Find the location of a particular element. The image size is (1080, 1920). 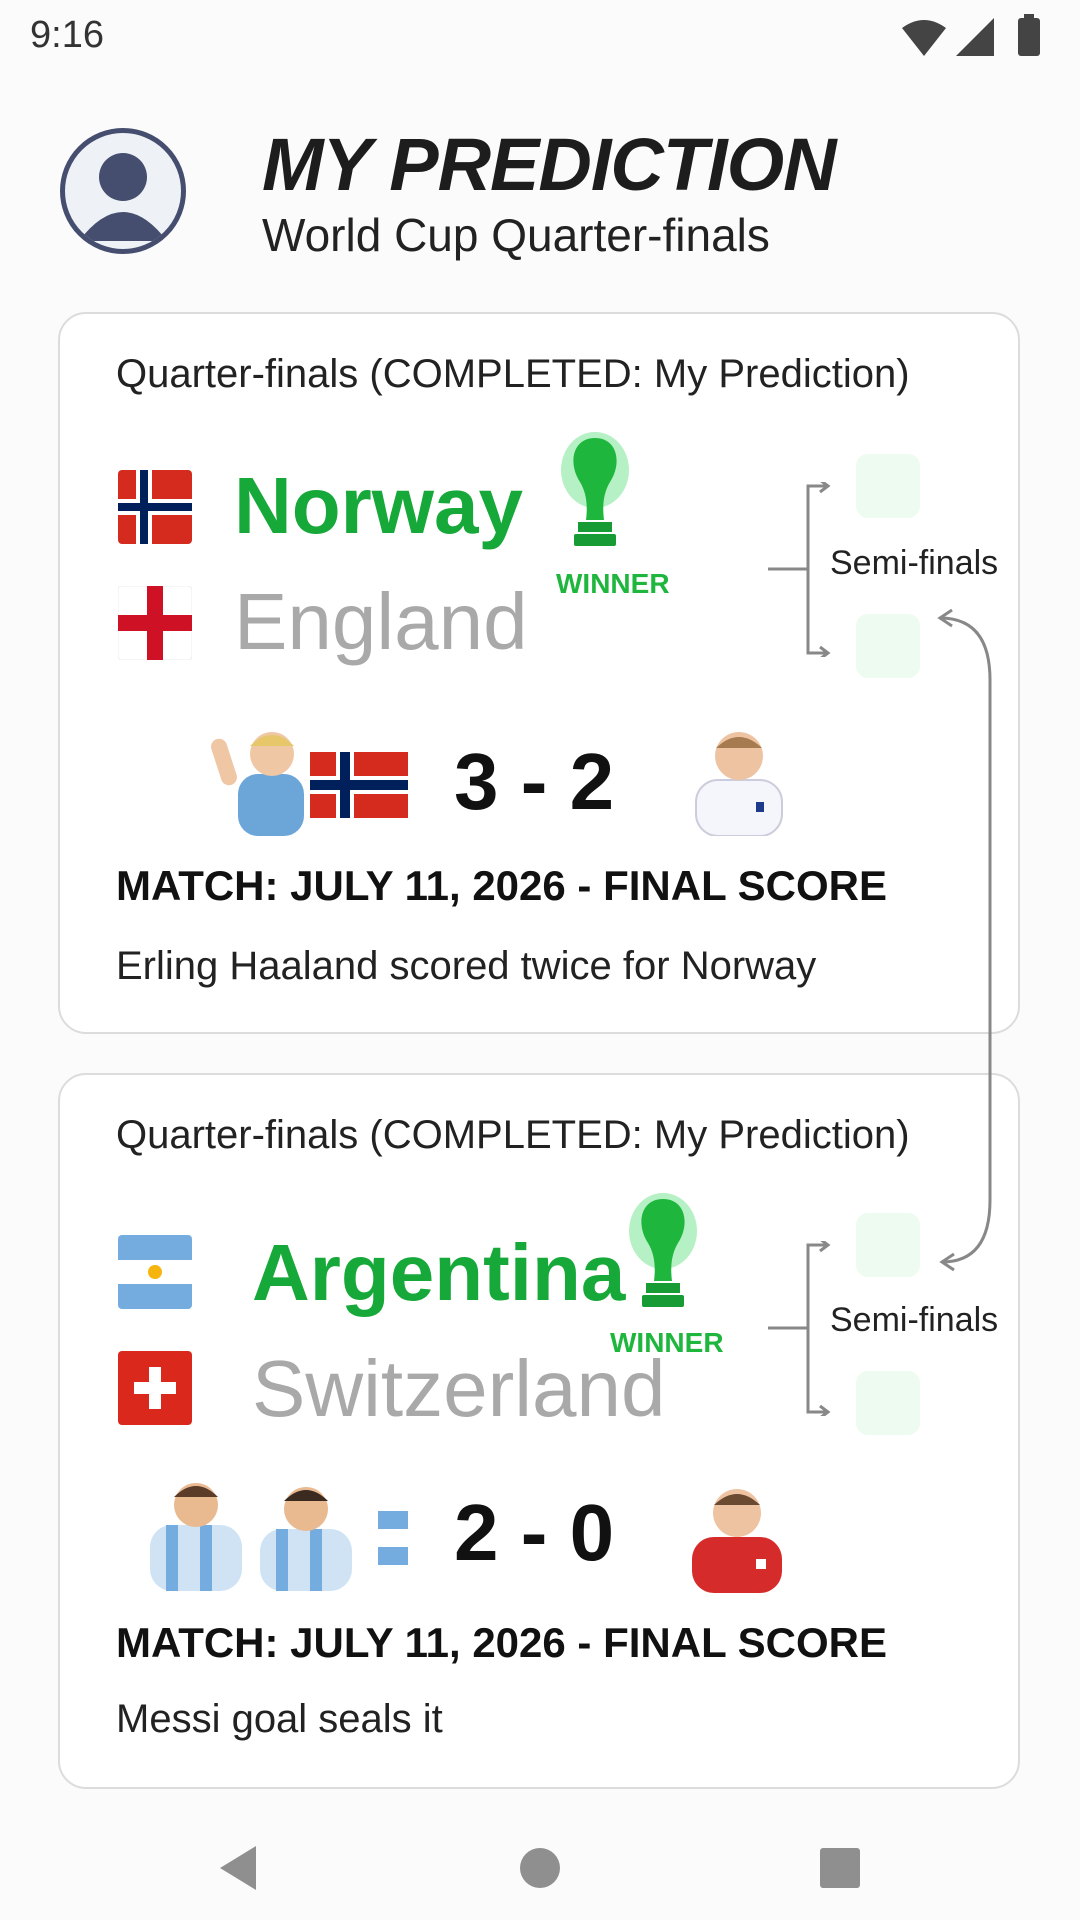

system-nav-bar is located at coordinates (540, 1865).